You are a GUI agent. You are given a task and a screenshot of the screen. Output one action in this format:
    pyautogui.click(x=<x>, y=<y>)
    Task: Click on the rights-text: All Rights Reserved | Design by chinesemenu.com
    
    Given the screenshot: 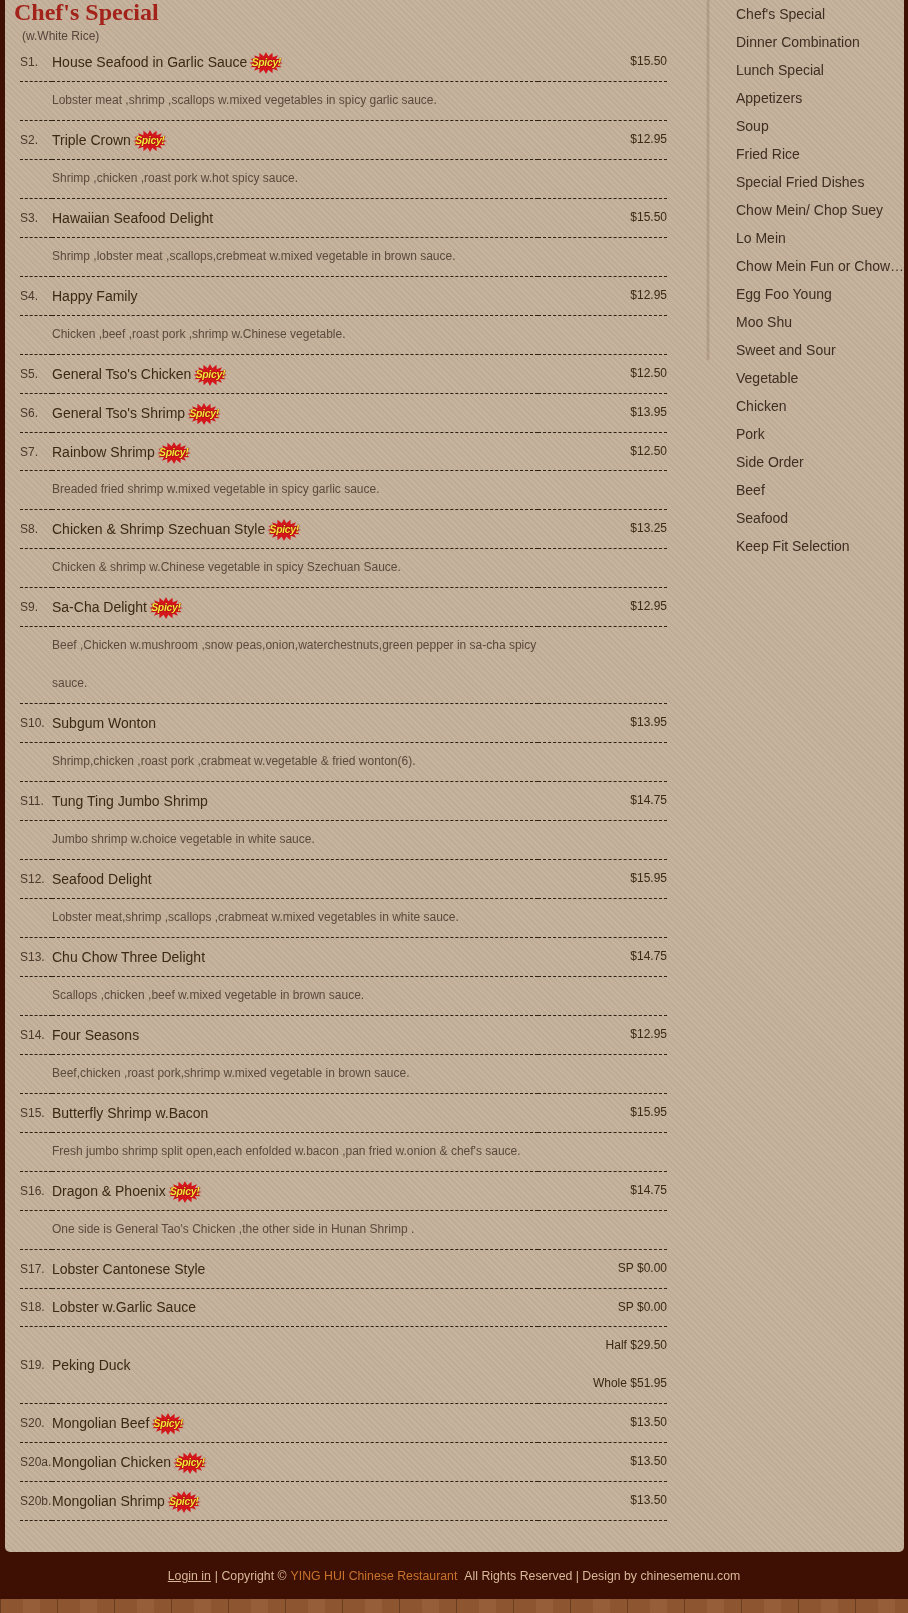 What is the action you would take?
    pyautogui.click(x=602, y=1575)
    